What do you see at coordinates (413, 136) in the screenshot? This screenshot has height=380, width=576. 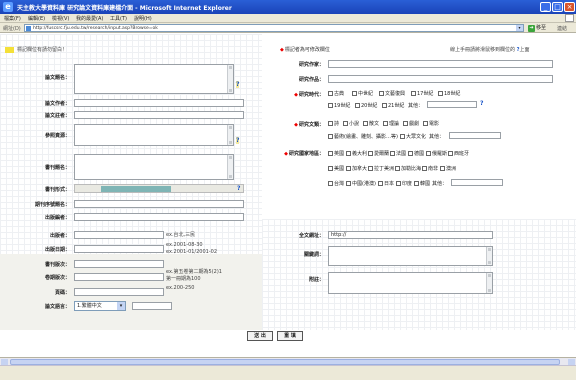 I see `genre-option-popular: 大眾文化` at bounding box center [413, 136].